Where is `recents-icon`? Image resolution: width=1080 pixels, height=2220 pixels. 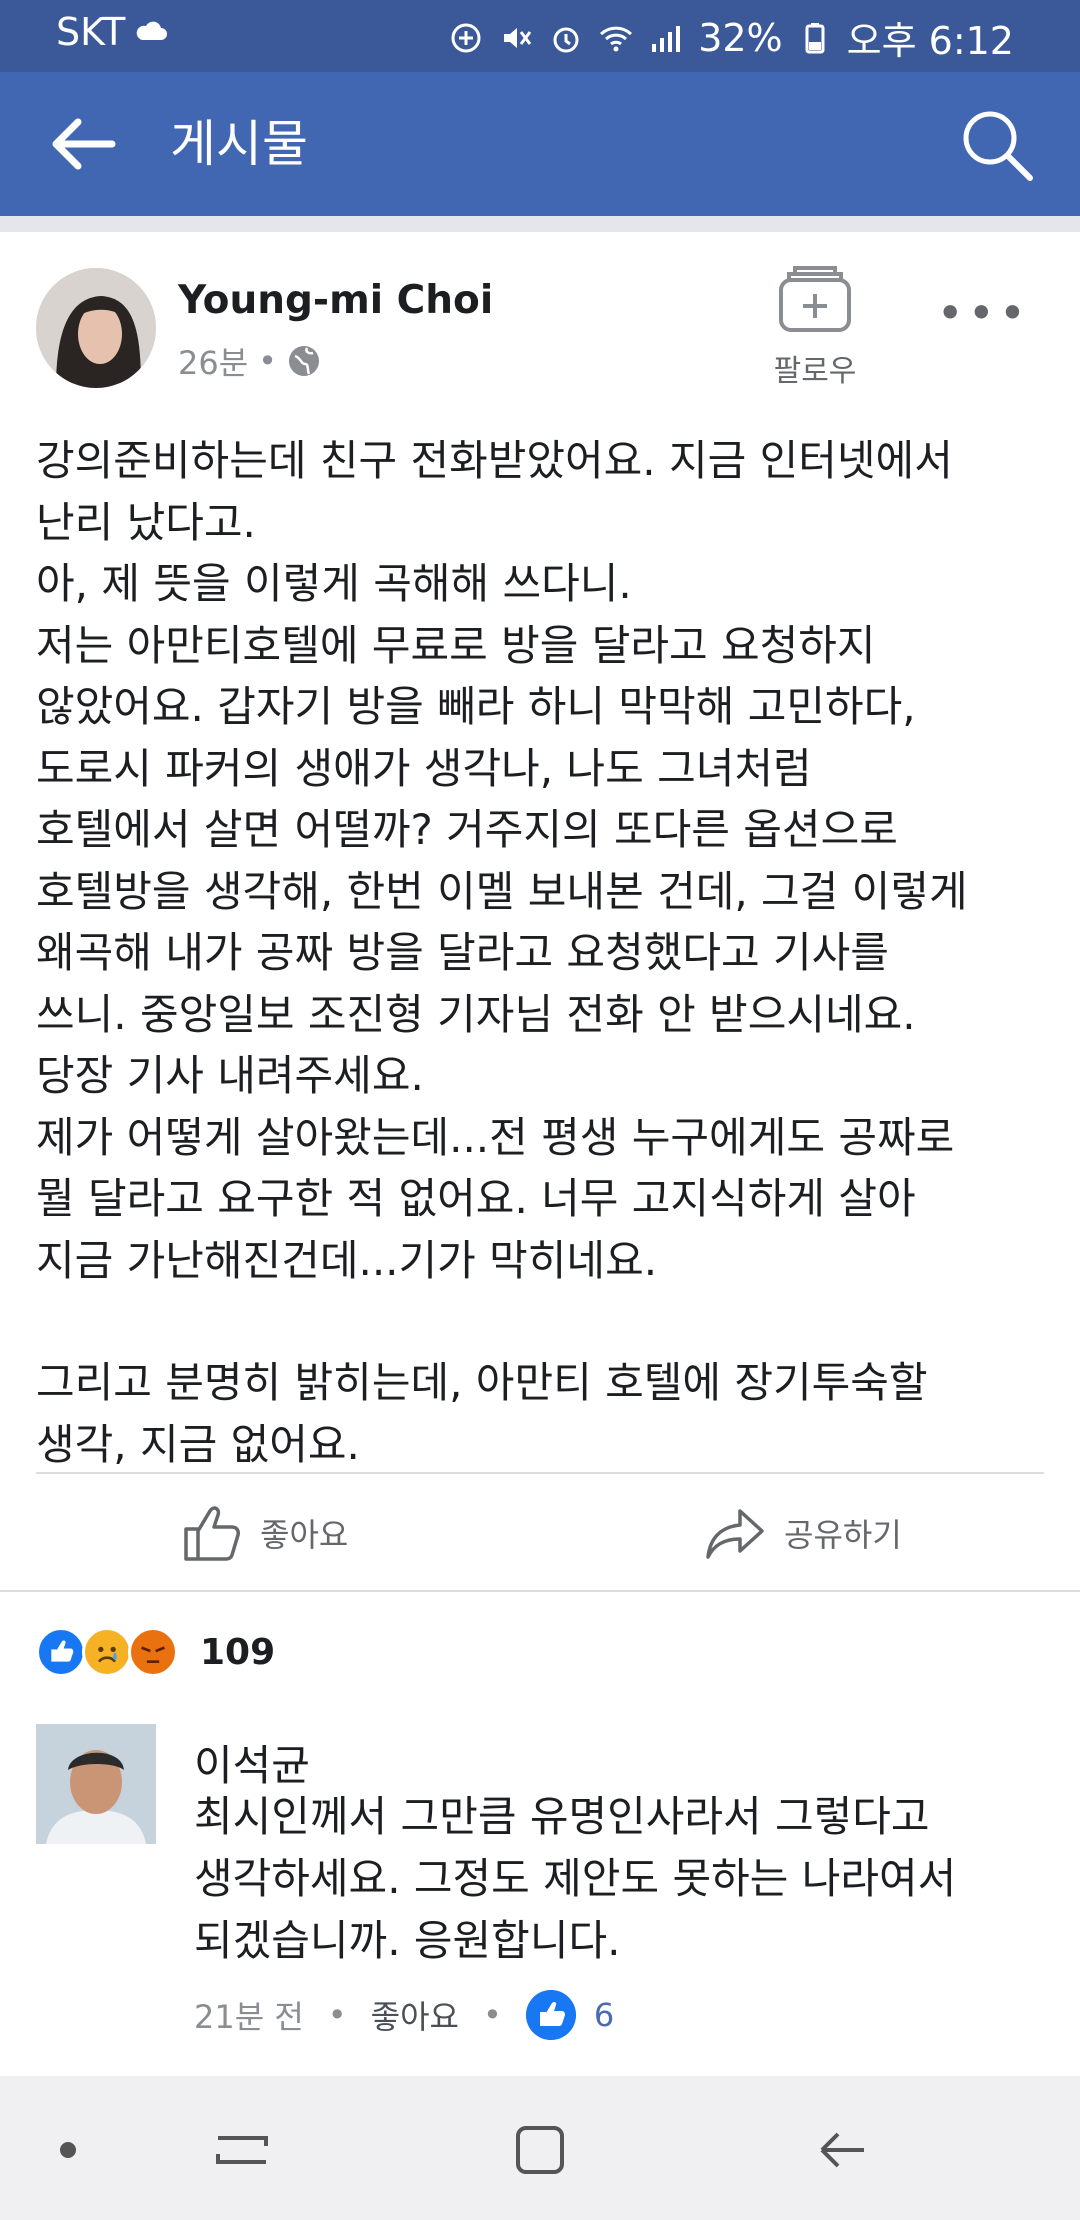 recents-icon is located at coordinates (242, 2150).